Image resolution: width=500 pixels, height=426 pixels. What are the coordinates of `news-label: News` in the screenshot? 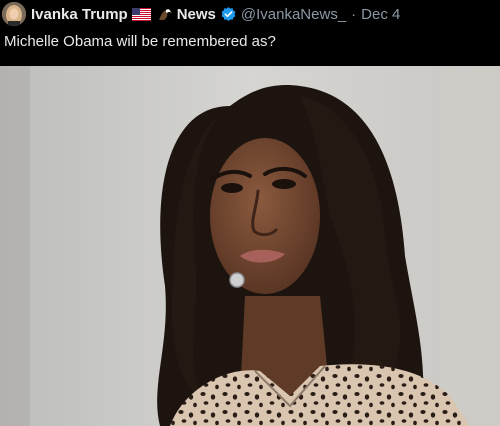 It's located at (196, 14).